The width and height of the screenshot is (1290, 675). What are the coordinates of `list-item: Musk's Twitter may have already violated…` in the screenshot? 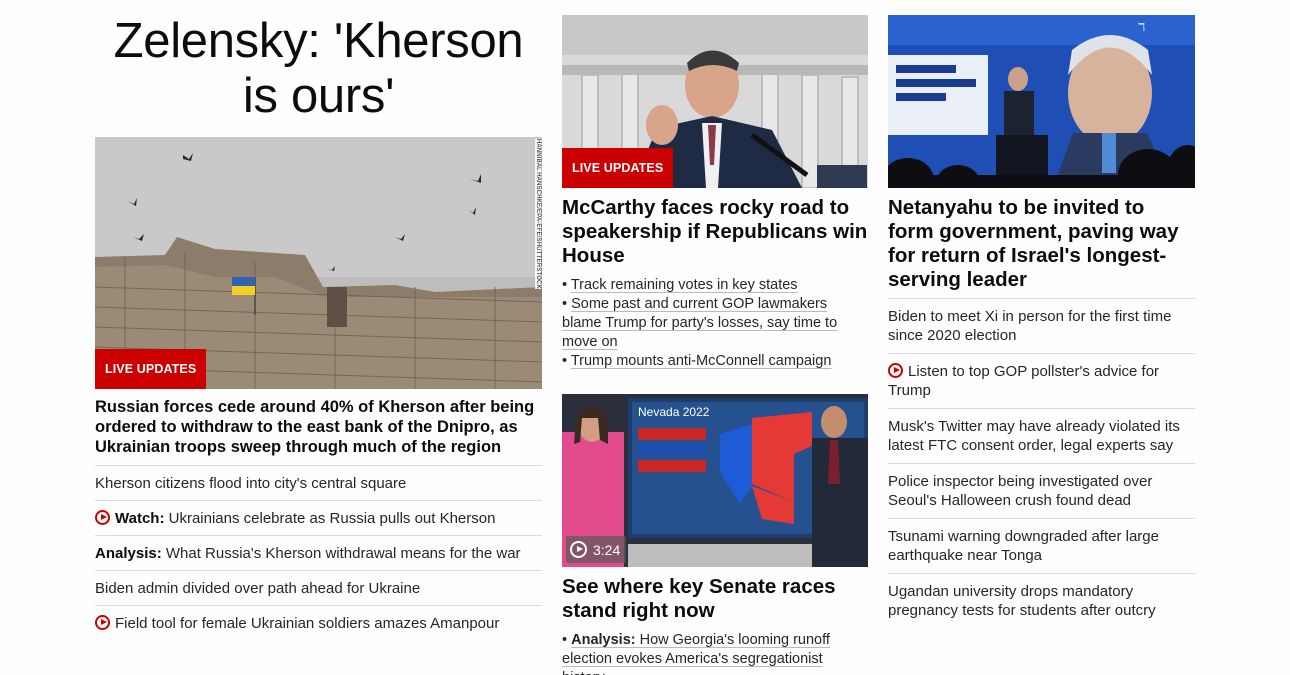 It's located at (1041, 436).